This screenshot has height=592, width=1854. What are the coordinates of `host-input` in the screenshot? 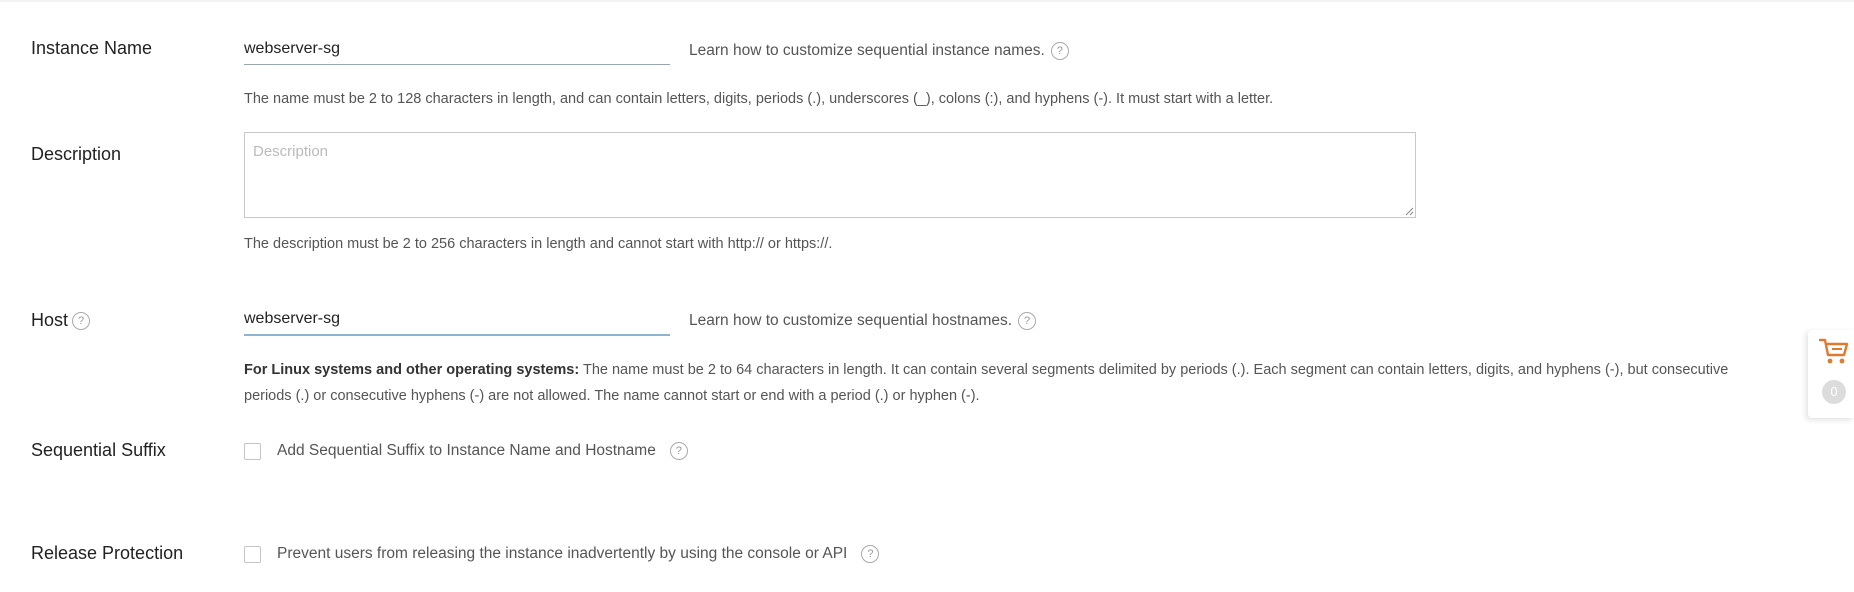 It's located at (457, 320).